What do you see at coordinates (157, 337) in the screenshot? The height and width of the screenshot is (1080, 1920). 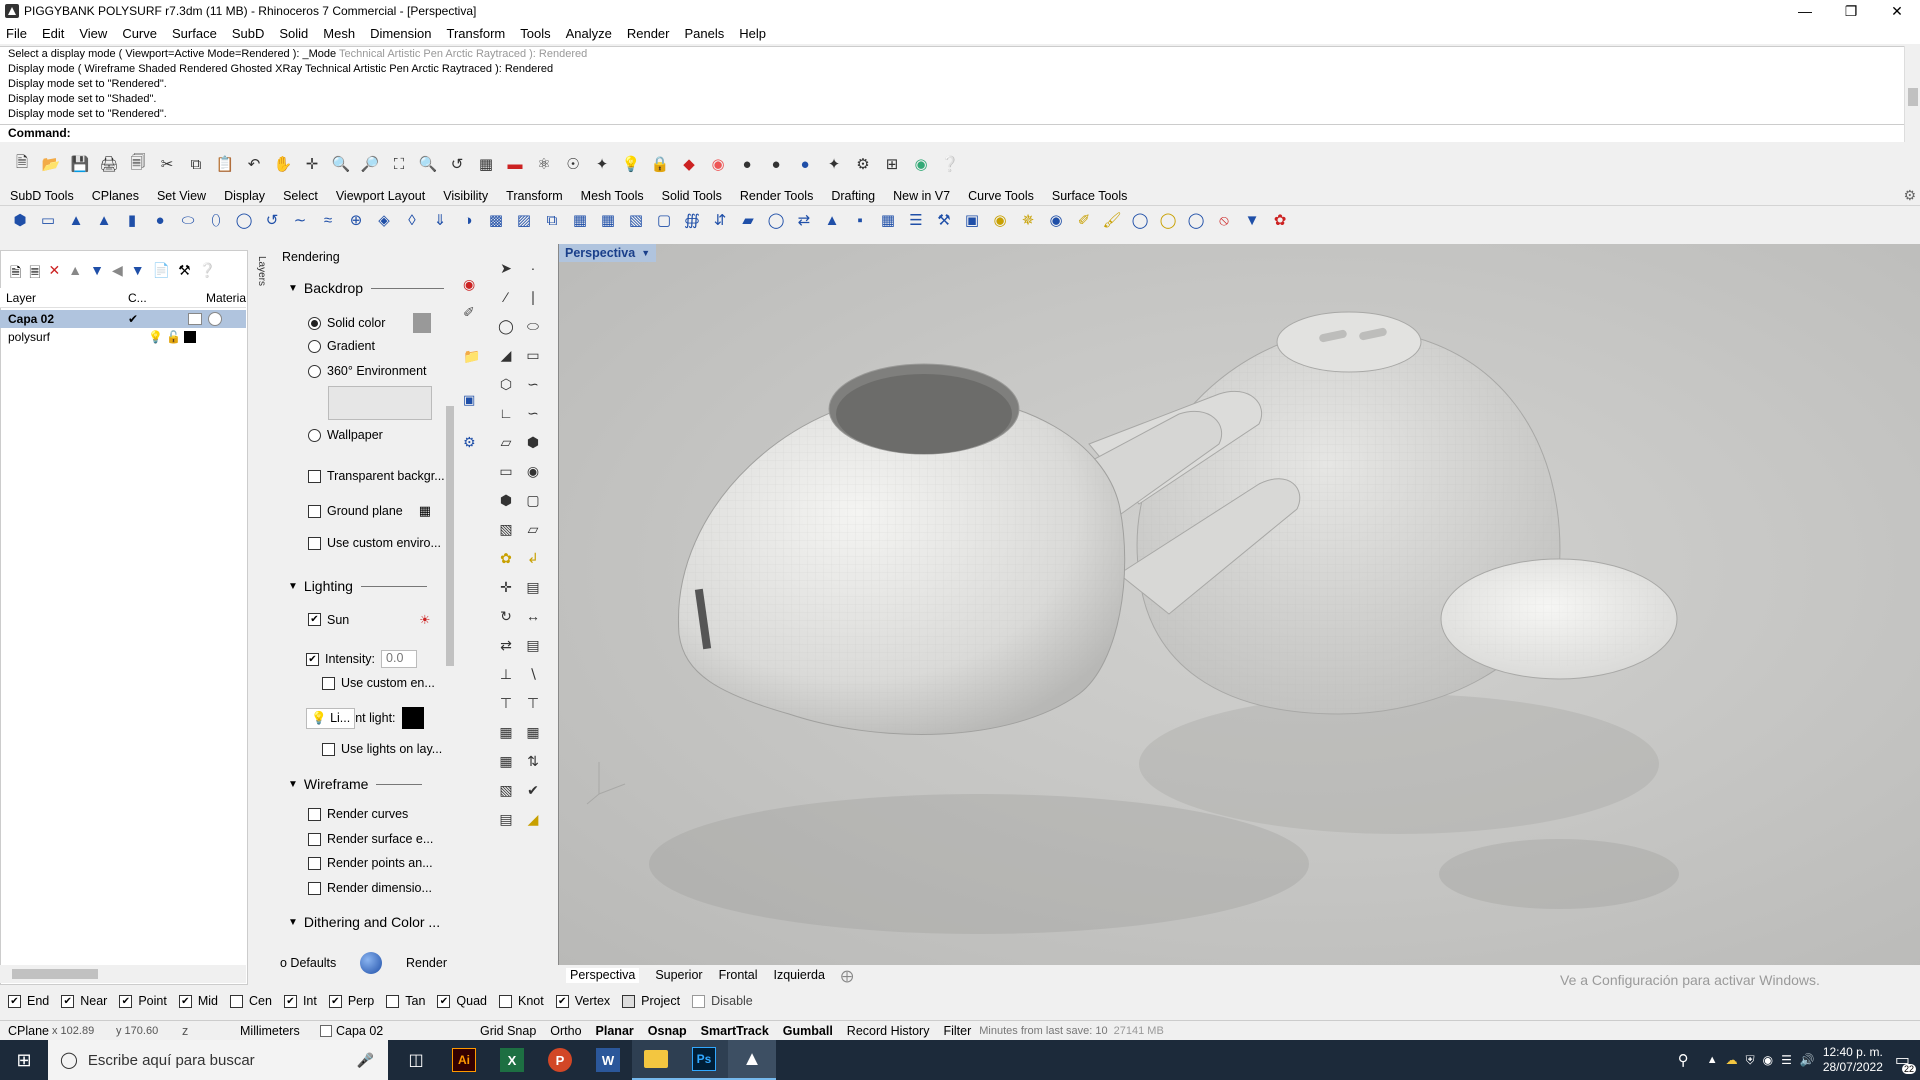 I see `visibility-bulb-icon: 💡` at bounding box center [157, 337].